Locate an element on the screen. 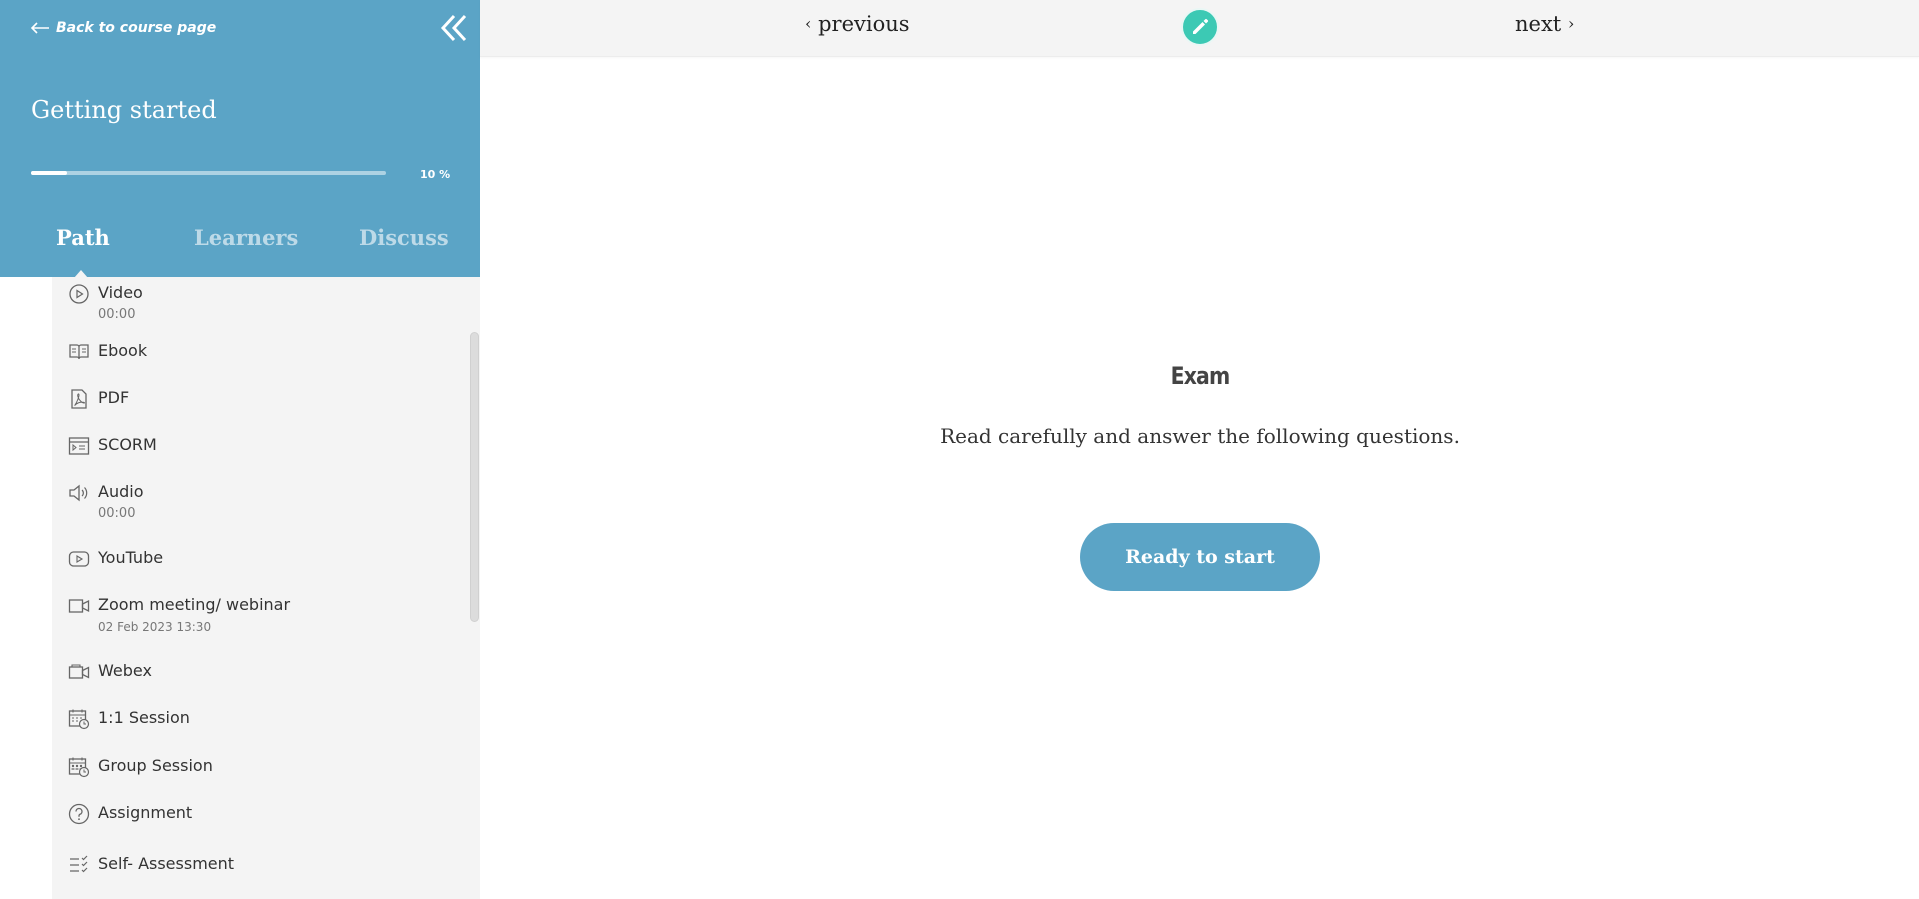 This screenshot has height=899, width=1919. question-circle-icon is located at coordinates (79, 814).